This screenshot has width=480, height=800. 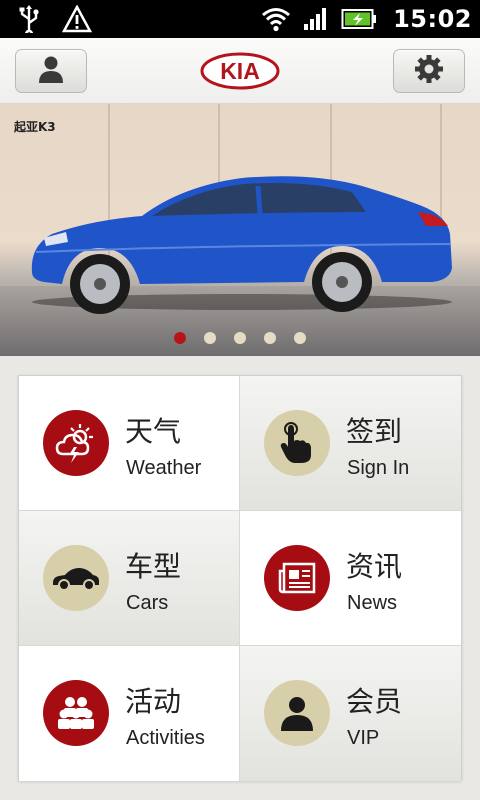 What do you see at coordinates (35, 127) in the screenshot?
I see `banner-caption: 起亚K3` at bounding box center [35, 127].